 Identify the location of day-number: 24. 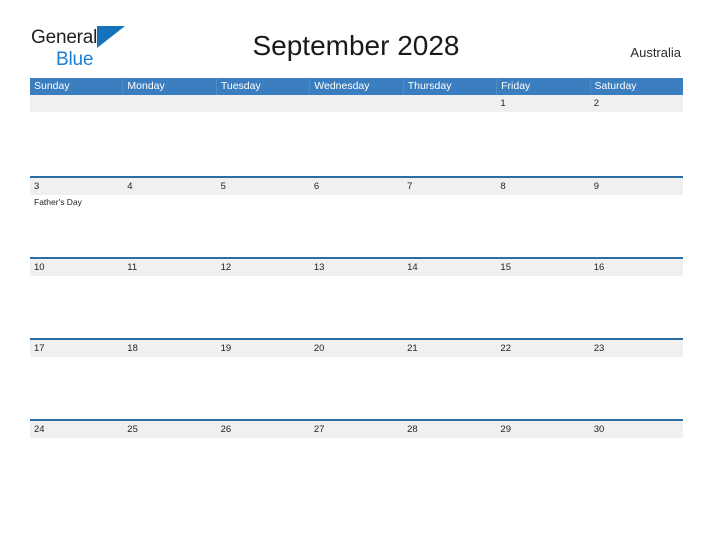
(76, 429).